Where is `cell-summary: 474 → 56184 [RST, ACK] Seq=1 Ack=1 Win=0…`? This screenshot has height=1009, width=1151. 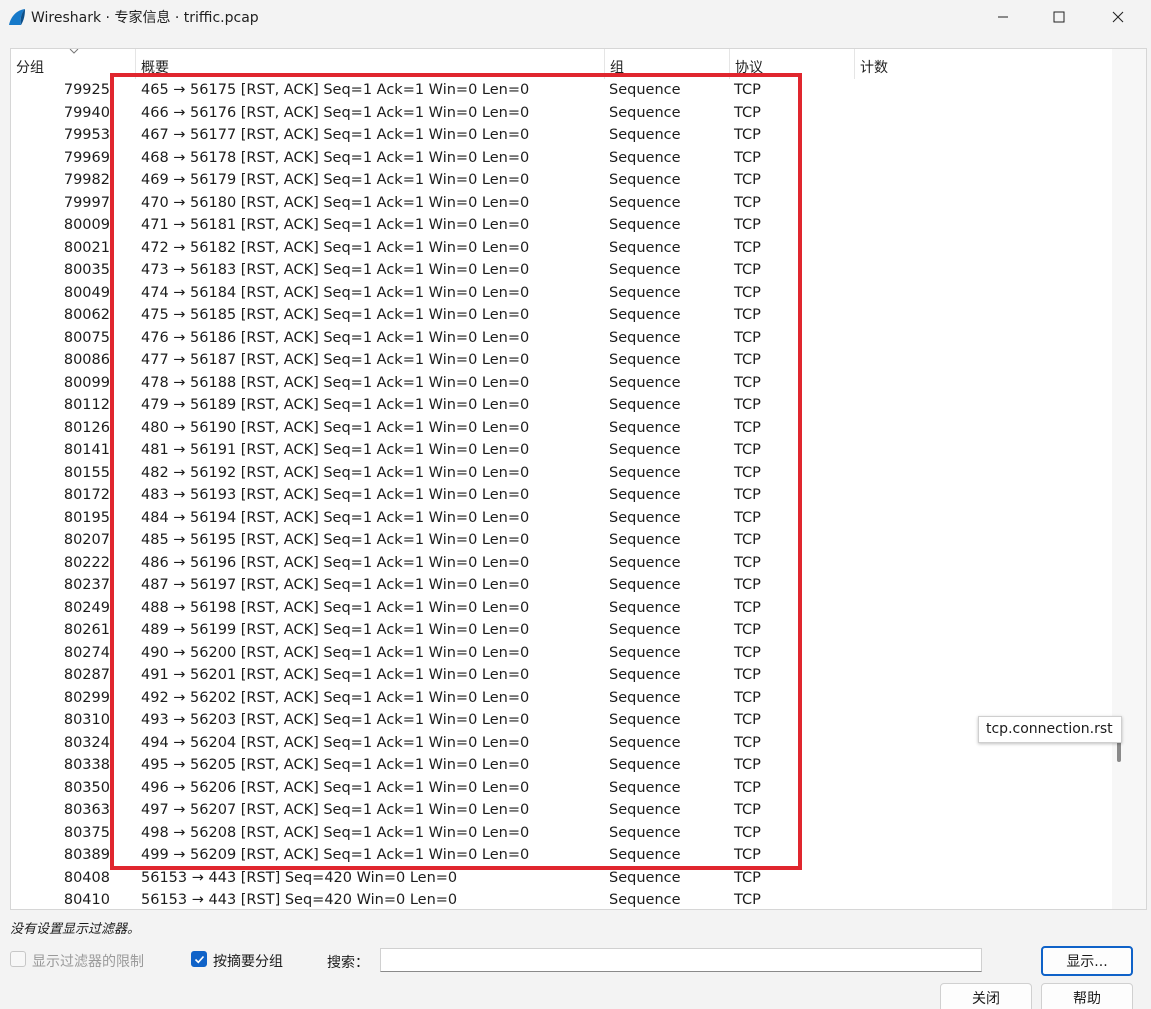 cell-summary: 474 → 56184 [RST, ACK] Seq=1 Ack=1 Win=0… is located at coordinates (335, 292).